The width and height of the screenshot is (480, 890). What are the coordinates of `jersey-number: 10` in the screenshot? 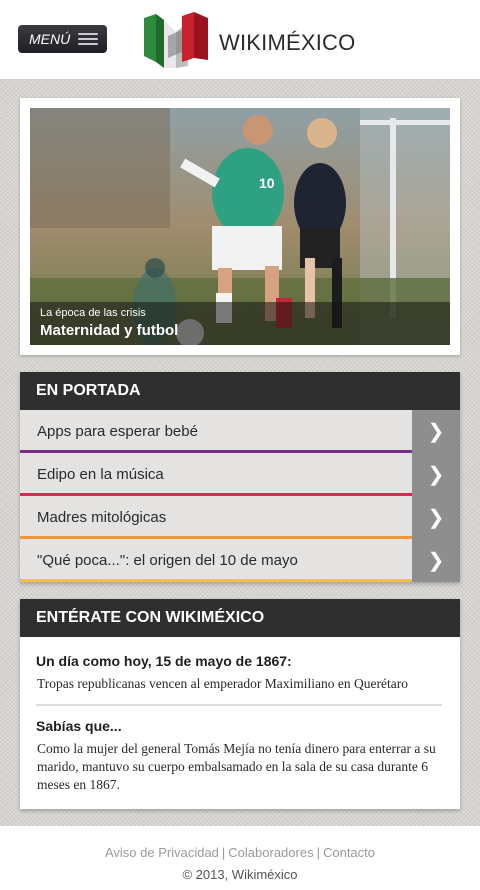 It's located at (267, 183).